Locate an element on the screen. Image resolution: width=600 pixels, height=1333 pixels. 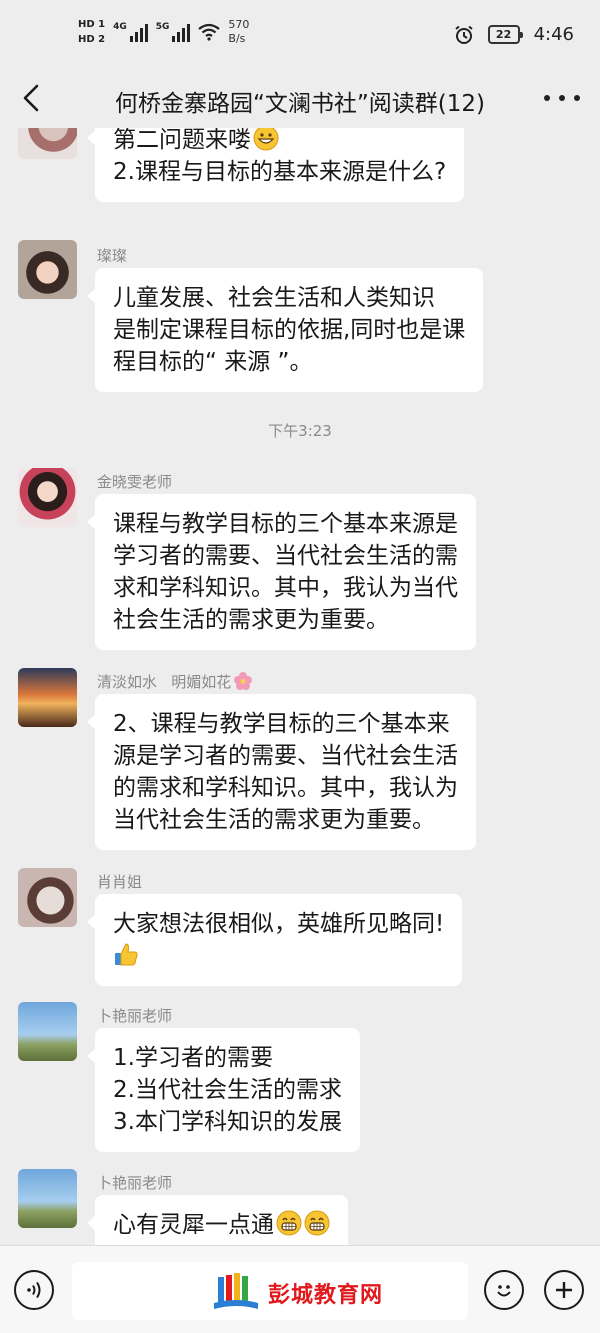
hd-indicators: HD 1 HD 2 is located at coordinates (91, 32).